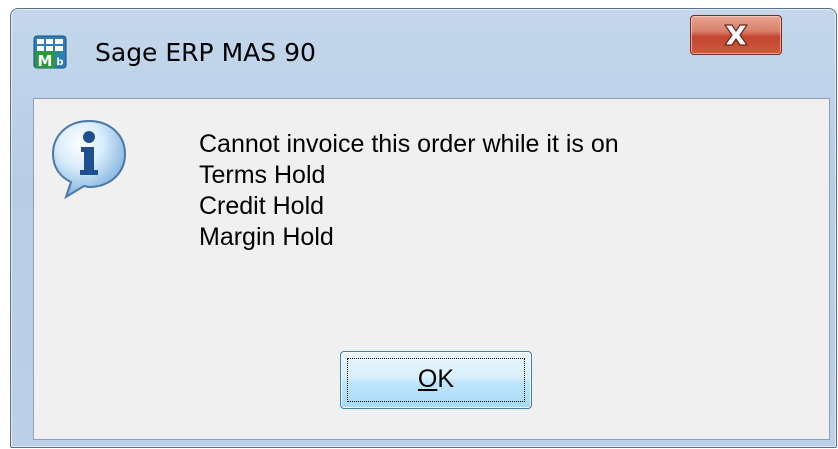 The width and height of the screenshot is (838, 449). Describe the element at coordinates (409, 144) in the screenshot. I see `message-line: Cannot invoice this order while it is on` at that location.